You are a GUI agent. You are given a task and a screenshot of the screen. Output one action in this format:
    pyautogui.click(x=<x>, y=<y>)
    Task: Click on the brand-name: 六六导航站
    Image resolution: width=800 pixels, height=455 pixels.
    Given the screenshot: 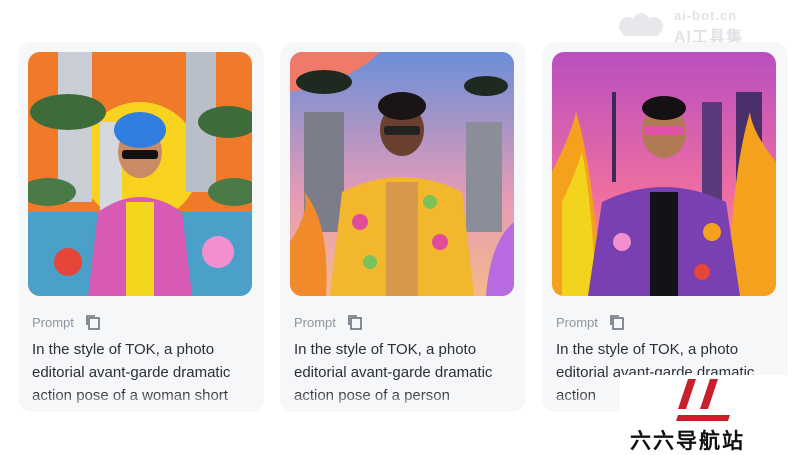 What is the action you would take?
    pyautogui.click(x=687, y=441)
    